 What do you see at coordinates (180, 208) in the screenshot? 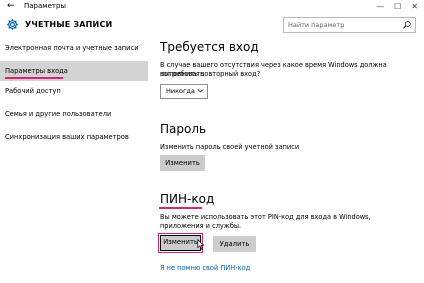
I see `pin-heading-underline` at bounding box center [180, 208].